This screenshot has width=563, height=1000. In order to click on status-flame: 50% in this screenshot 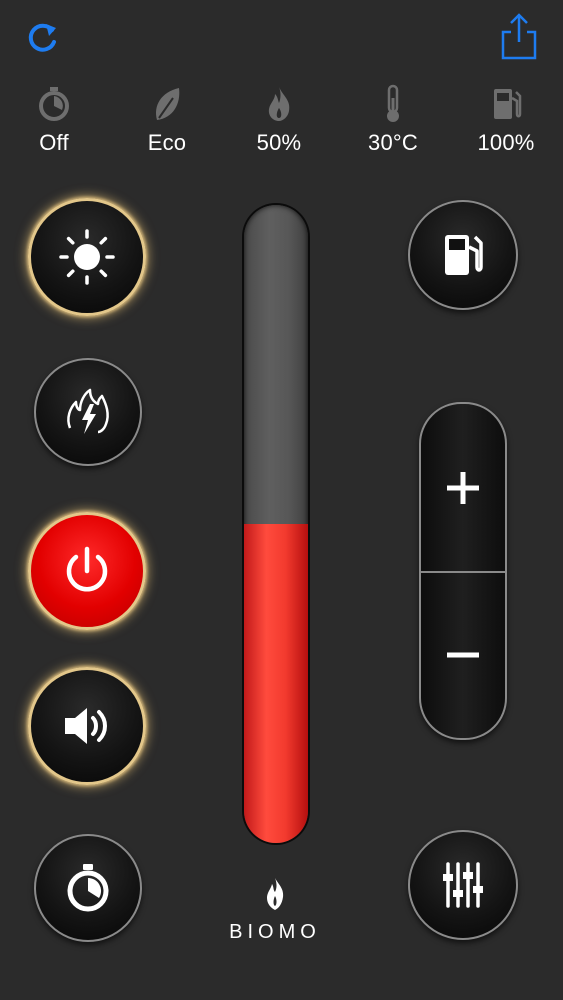, I will do `click(279, 120)`.